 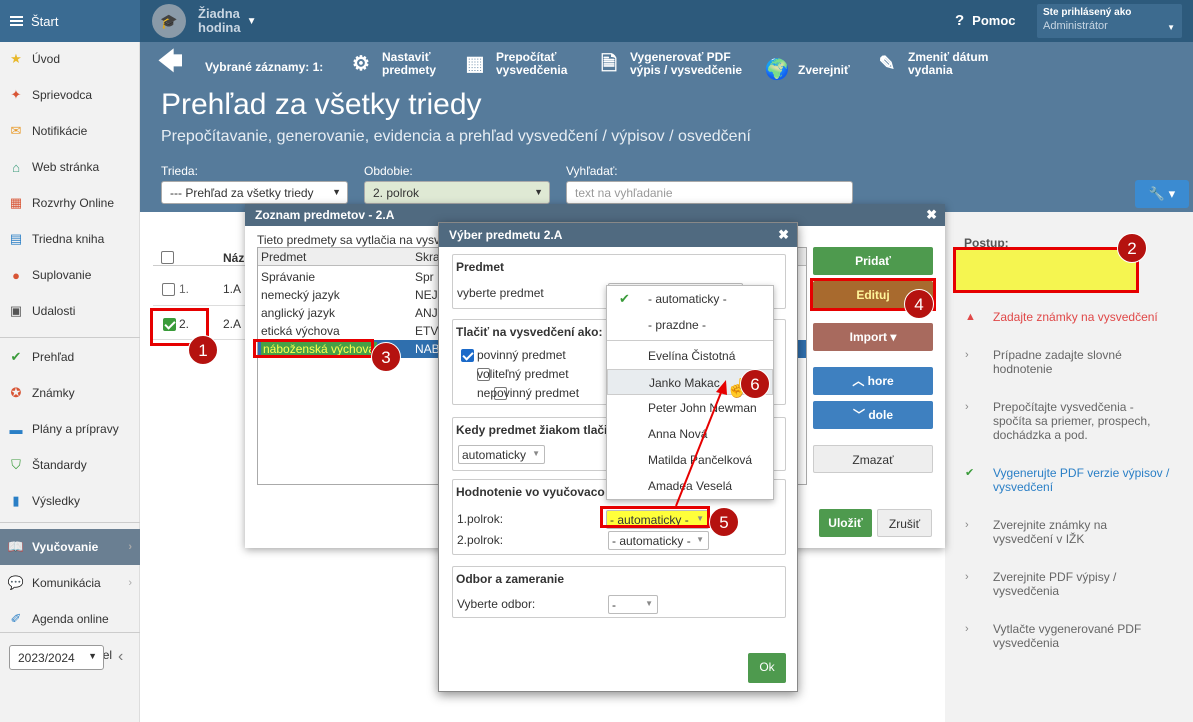 What do you see at coordinates (701, 443) in the screenshot?
I see `red-arrow` at bounding box center [701, 443].